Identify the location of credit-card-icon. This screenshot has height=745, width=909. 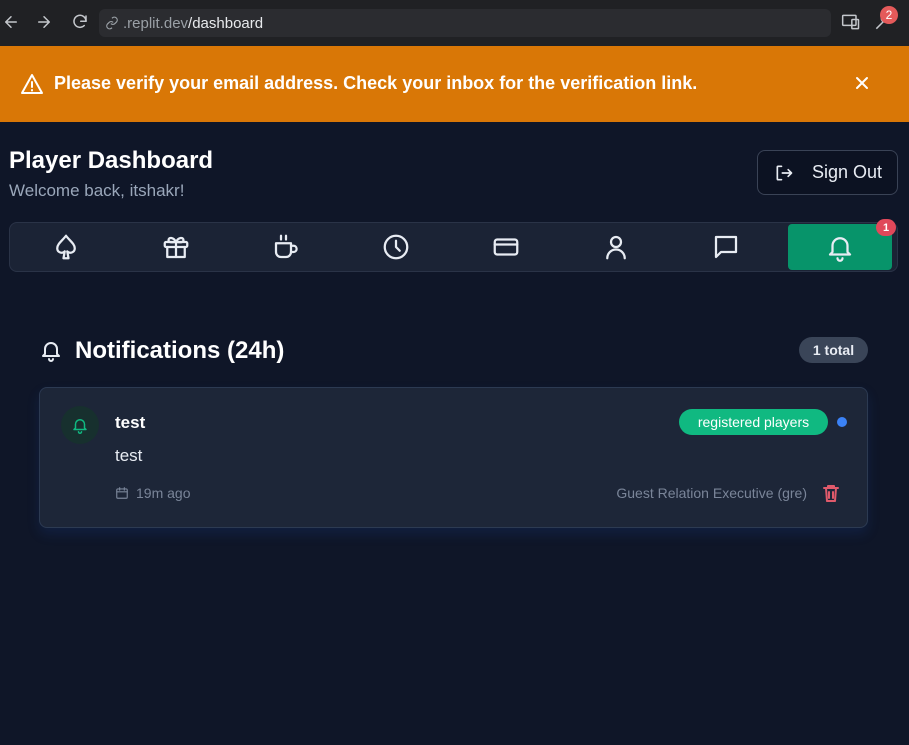
(506, 247).